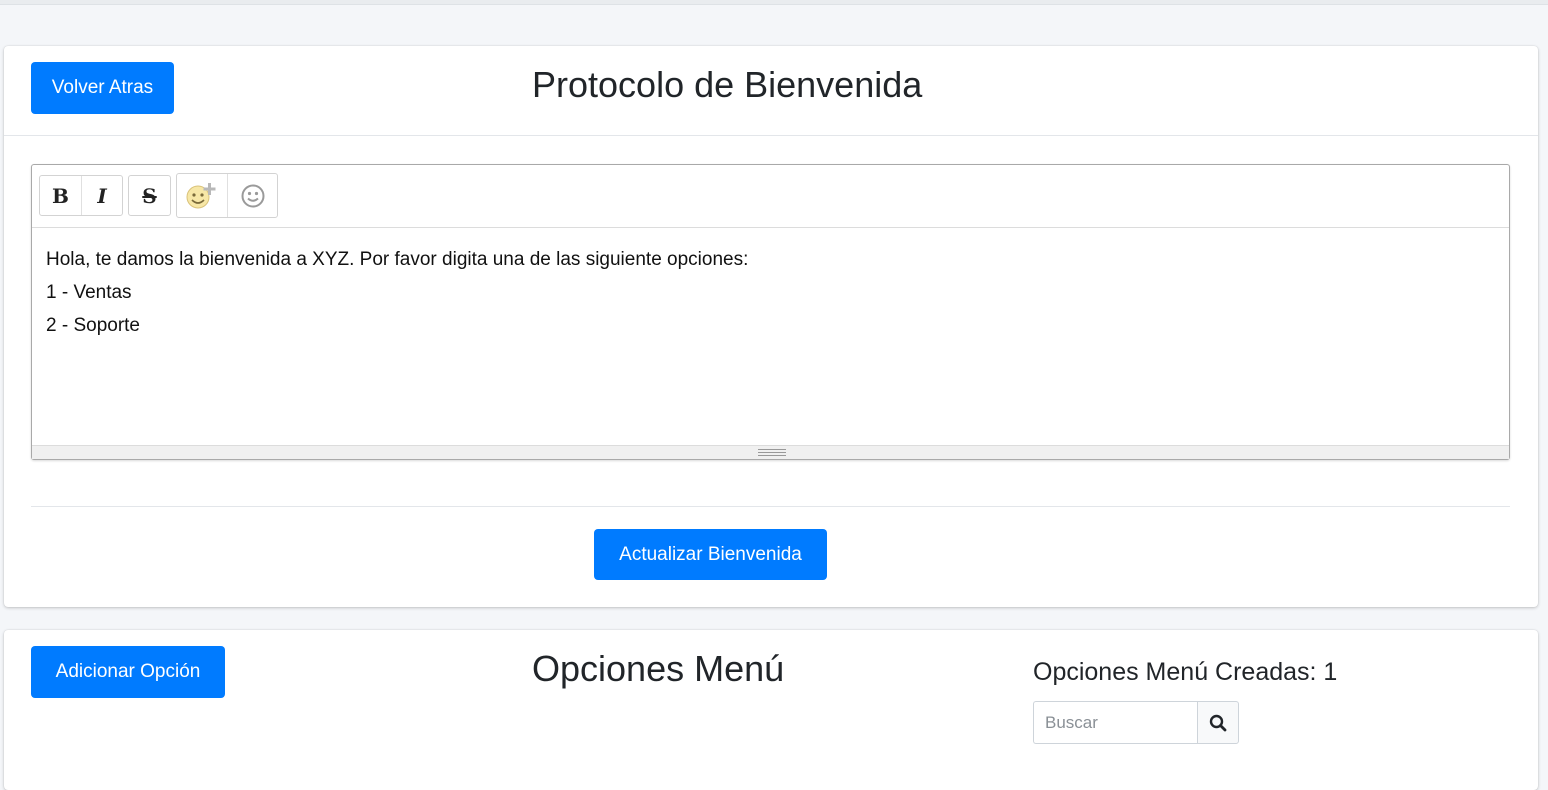 This screenshot has width=1548, height=790. I want to click on search-group, so click(1136, 722).